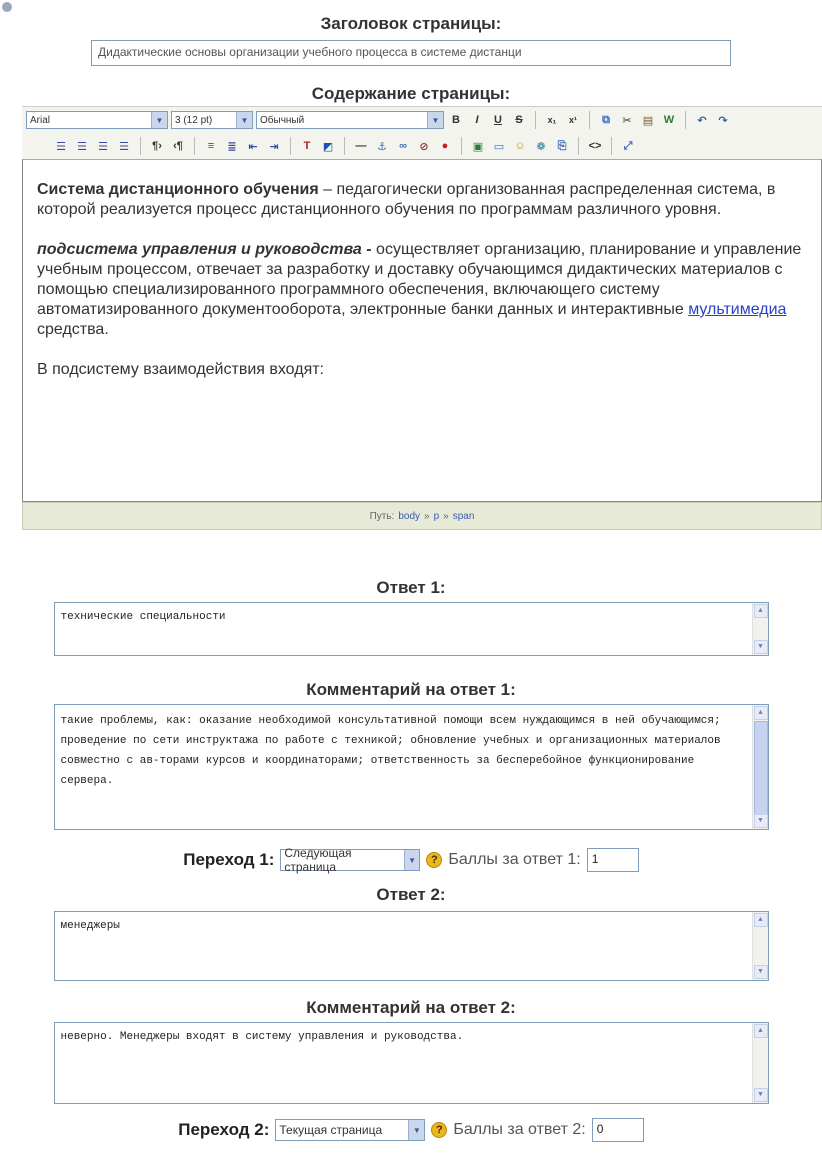 Image resolution: width=822 pixels, height=1156 pixels. Describe the element at coordinates (520, 146) in the screenshot. I see `smiley-icon: ☺` at that location.